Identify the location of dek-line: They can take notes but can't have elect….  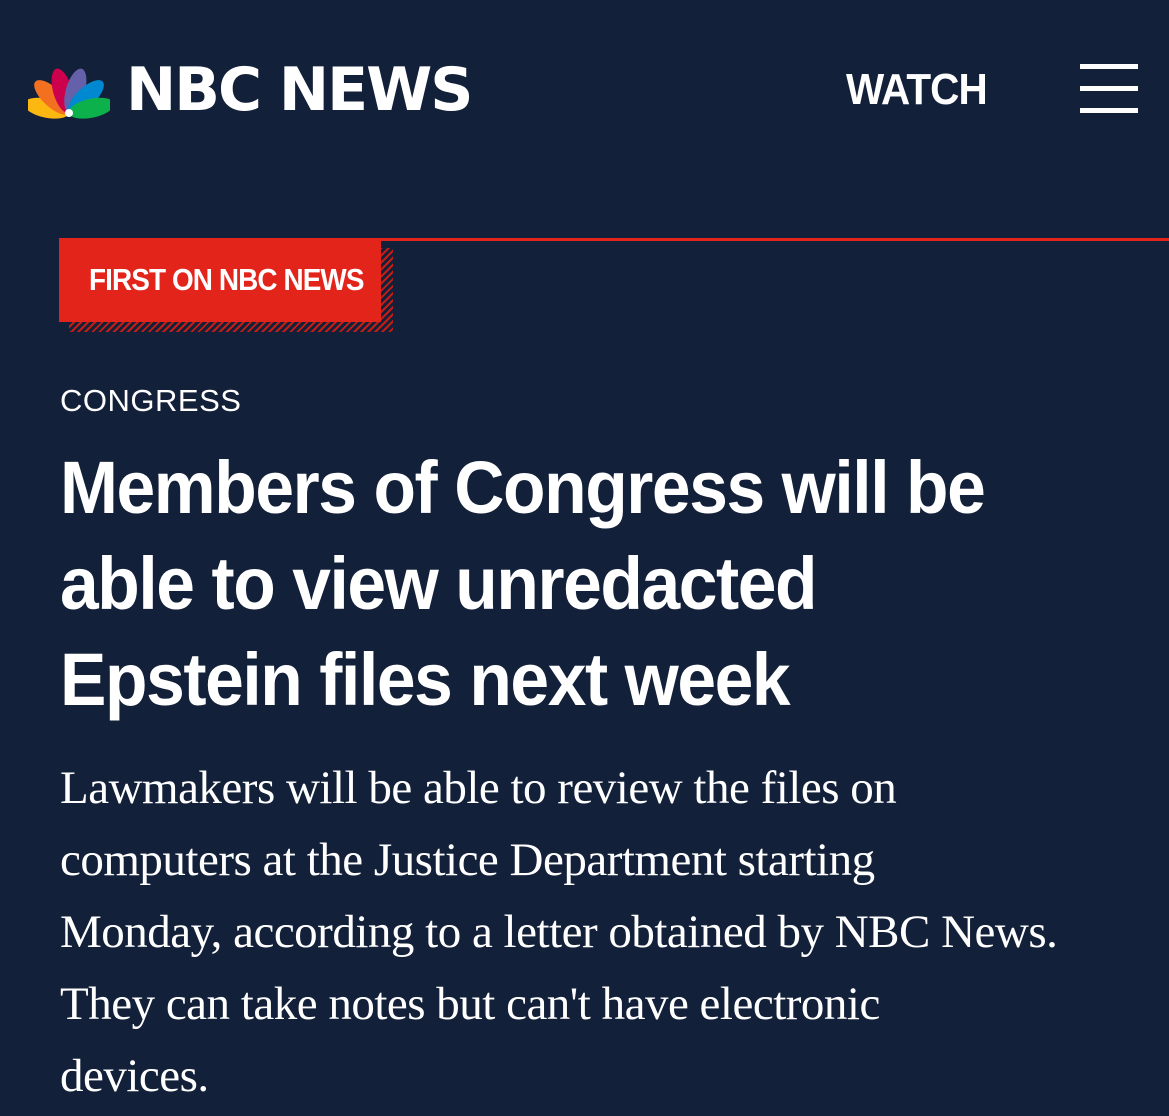
(470, 1004).